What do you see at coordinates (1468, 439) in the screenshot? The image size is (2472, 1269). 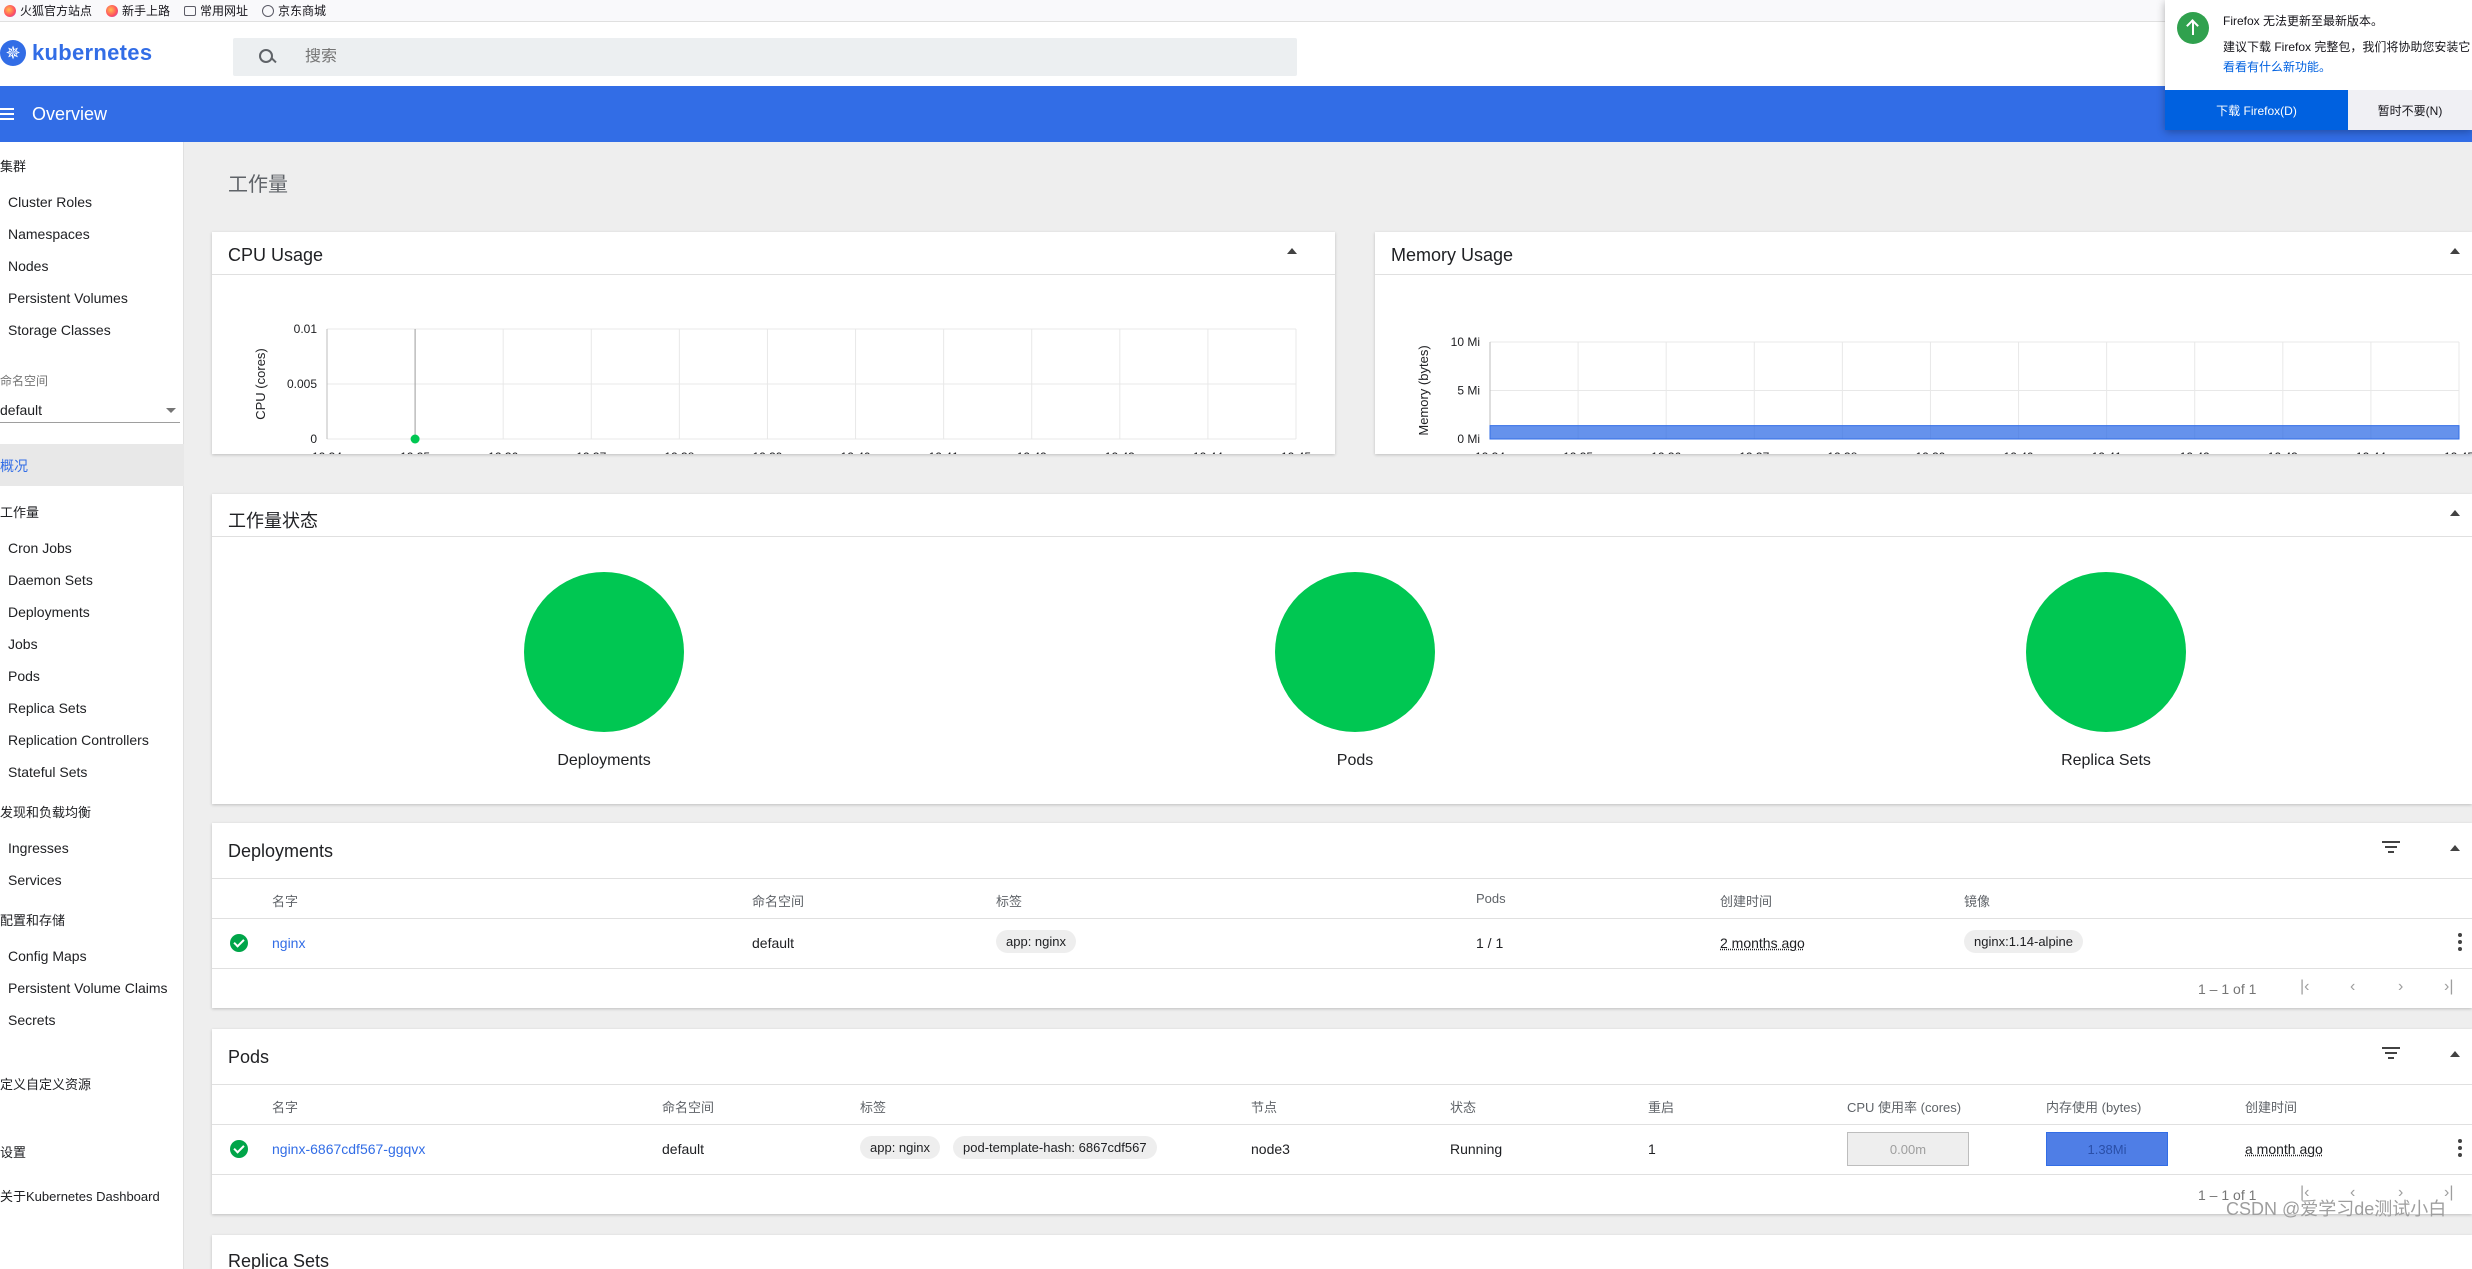 I see `y-tick-label: 0 Mi` at bounding box center [1468, 439].